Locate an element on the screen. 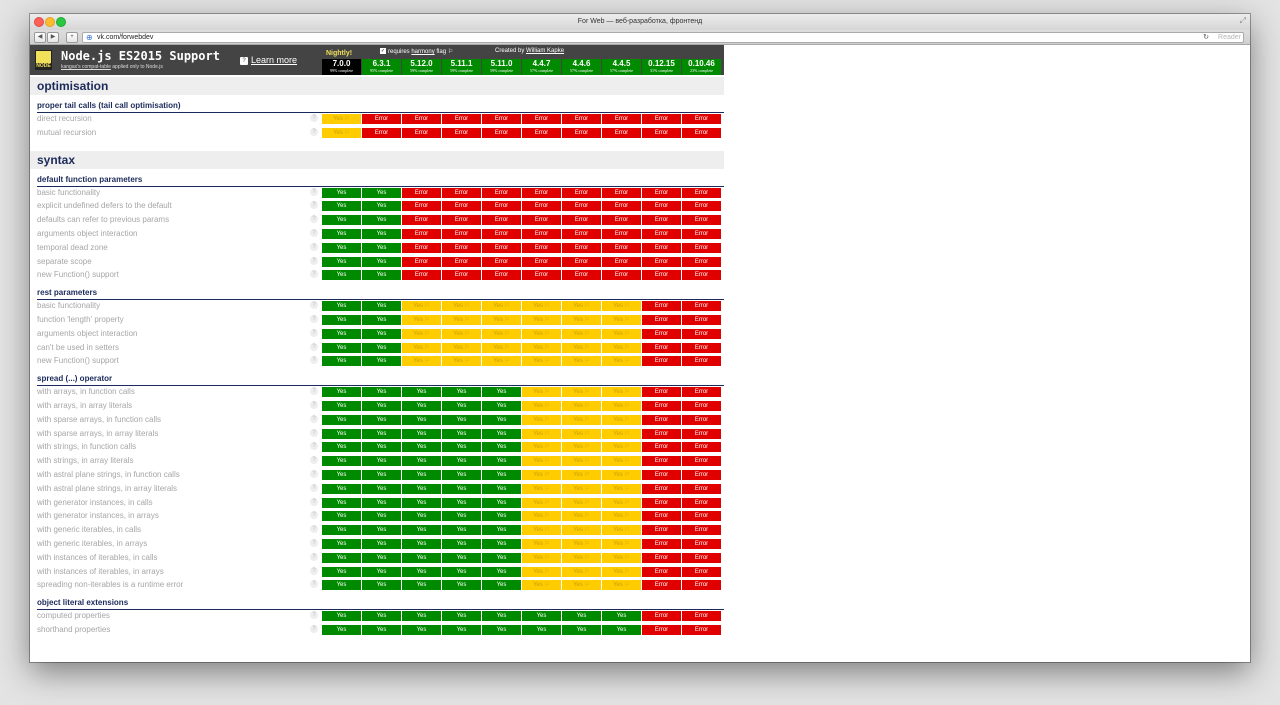  reload-icon: ↻ is located at coordinates (1206, 37).